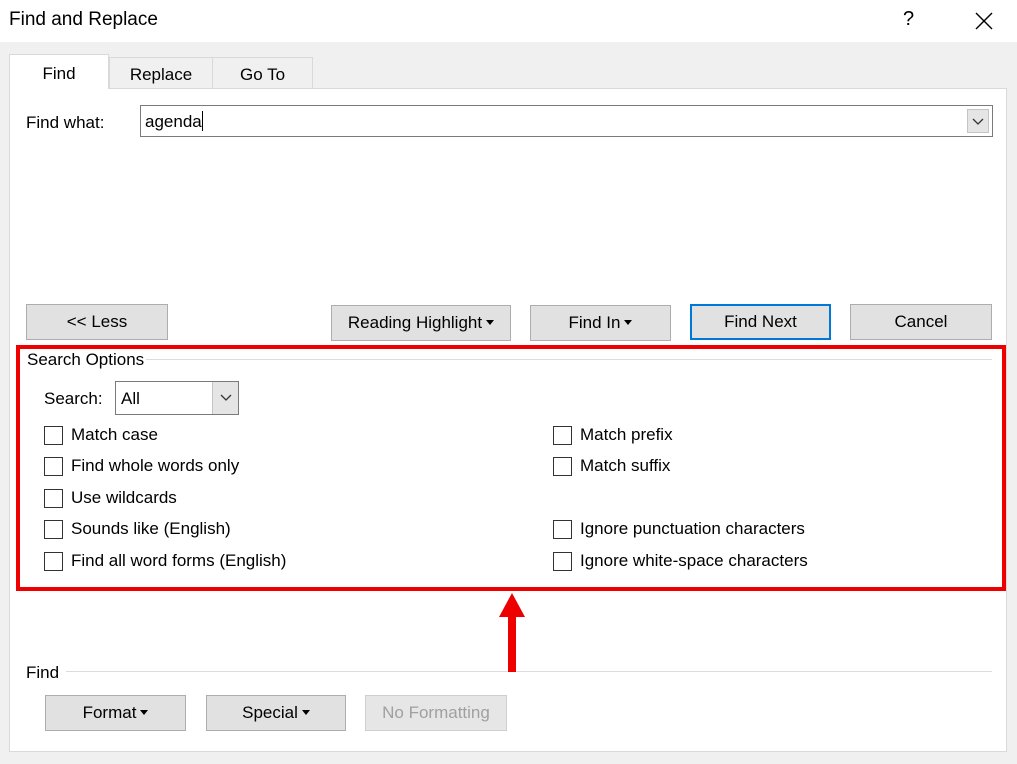 The image size is (1017, 764). What do you see at coordinates (177, 398) in the screenshot?
I see `search-direction-select: All` at bounding box center [177, 398].